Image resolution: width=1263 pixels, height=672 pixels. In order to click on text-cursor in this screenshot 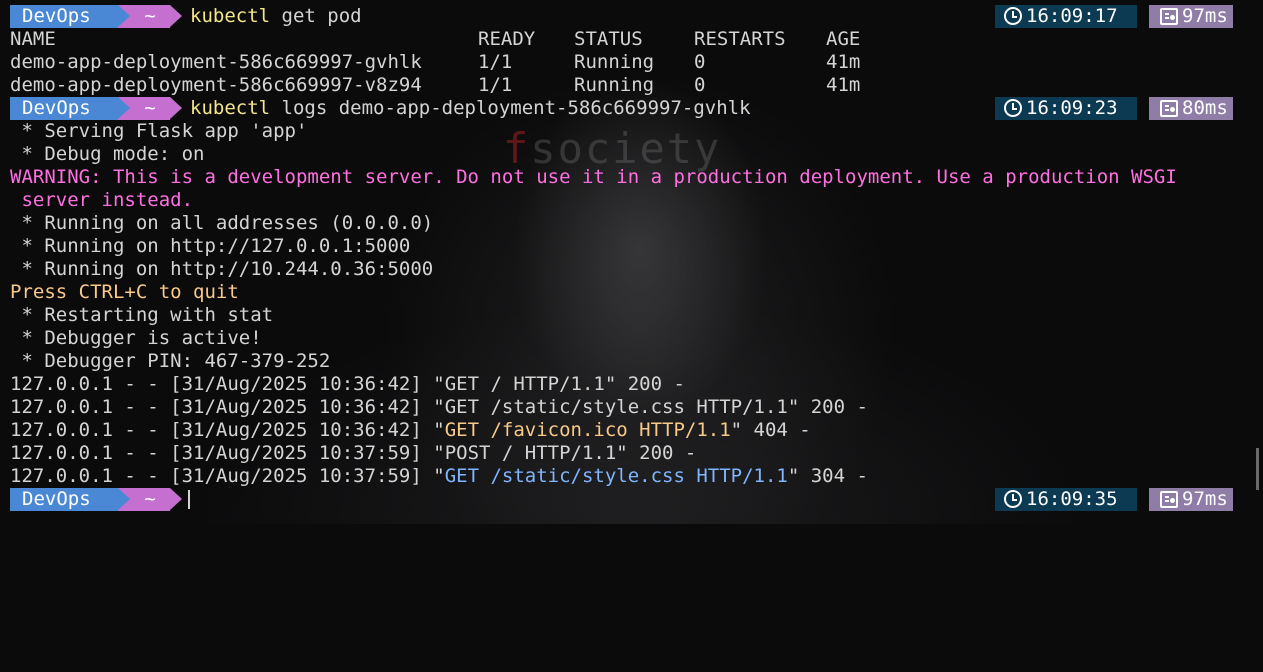, I will do `click(189, 499)`.